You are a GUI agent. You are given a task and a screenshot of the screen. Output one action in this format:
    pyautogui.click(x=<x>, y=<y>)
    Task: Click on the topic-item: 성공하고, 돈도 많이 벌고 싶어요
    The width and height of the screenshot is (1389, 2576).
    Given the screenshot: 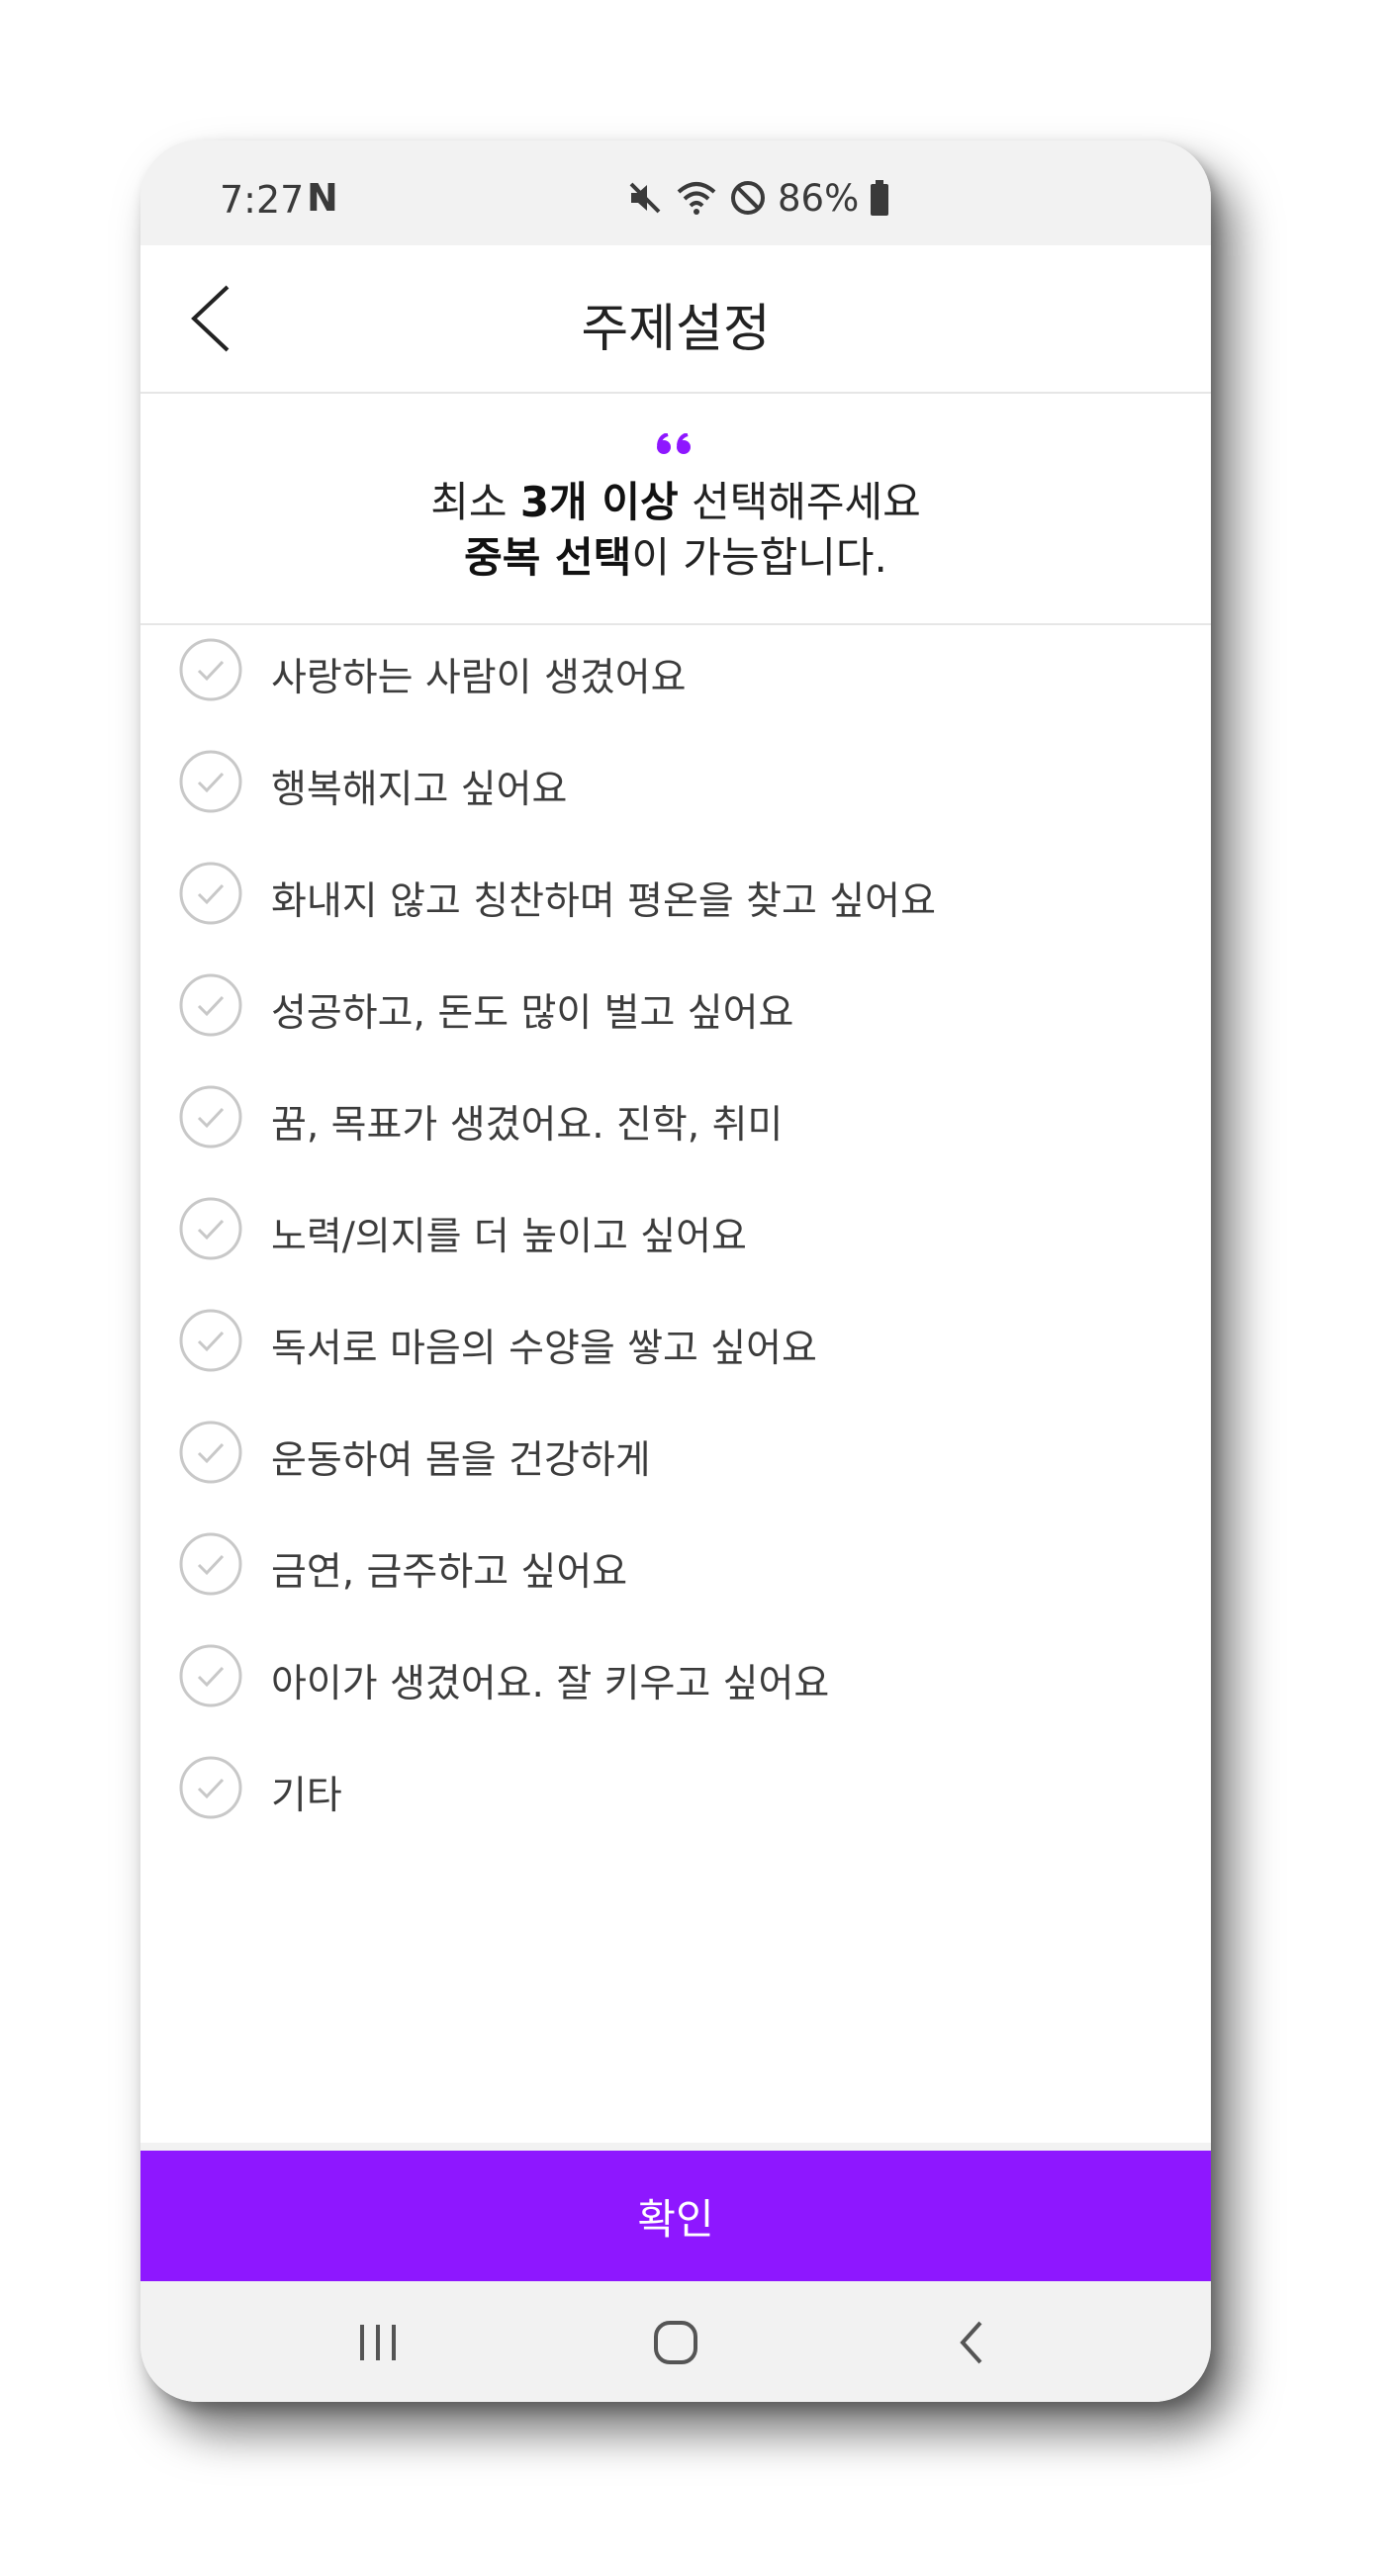 What is the action you would take?
    pyautogui.click(x=675, y=1005)
    